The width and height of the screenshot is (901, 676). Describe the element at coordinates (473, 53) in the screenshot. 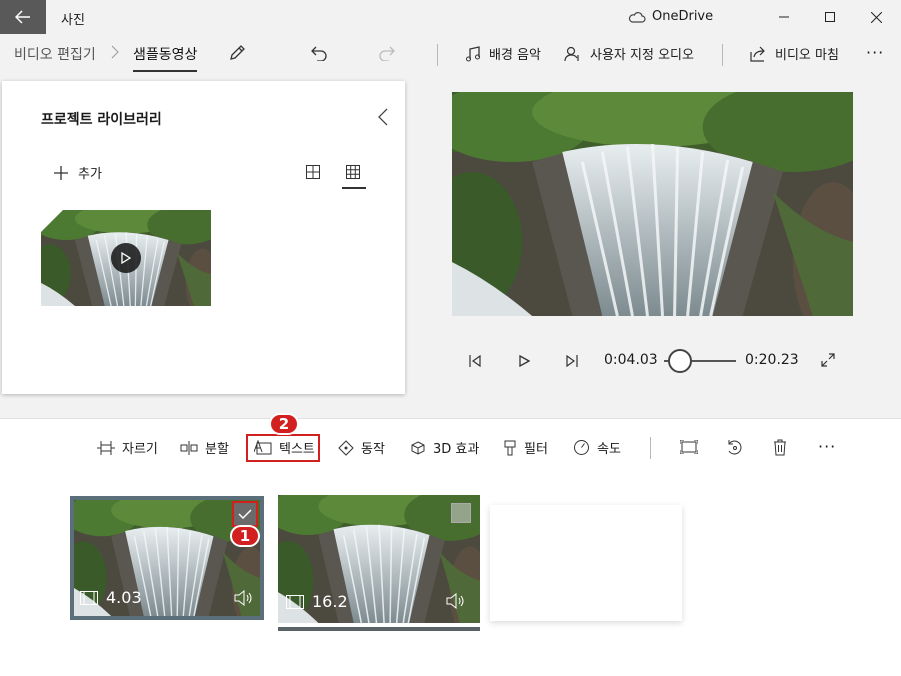

I see `music-note-icon` at that location.